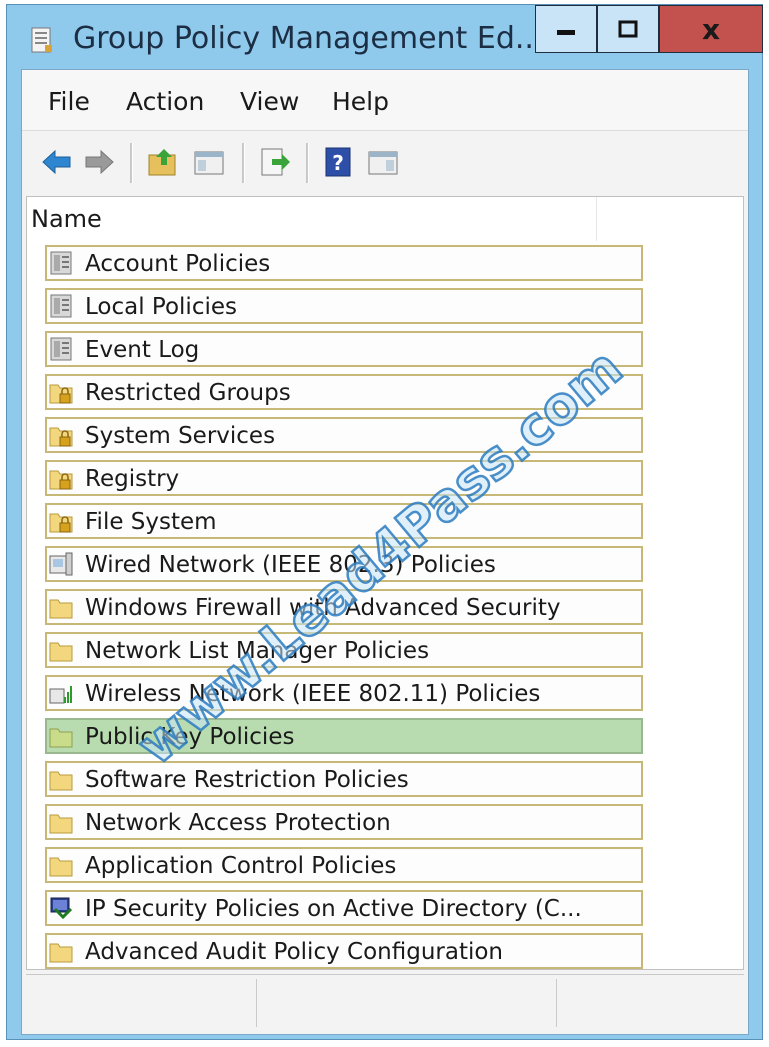 The image size is (769, 1047). I want to click on forward-arrow-icon, so click(99, 162).